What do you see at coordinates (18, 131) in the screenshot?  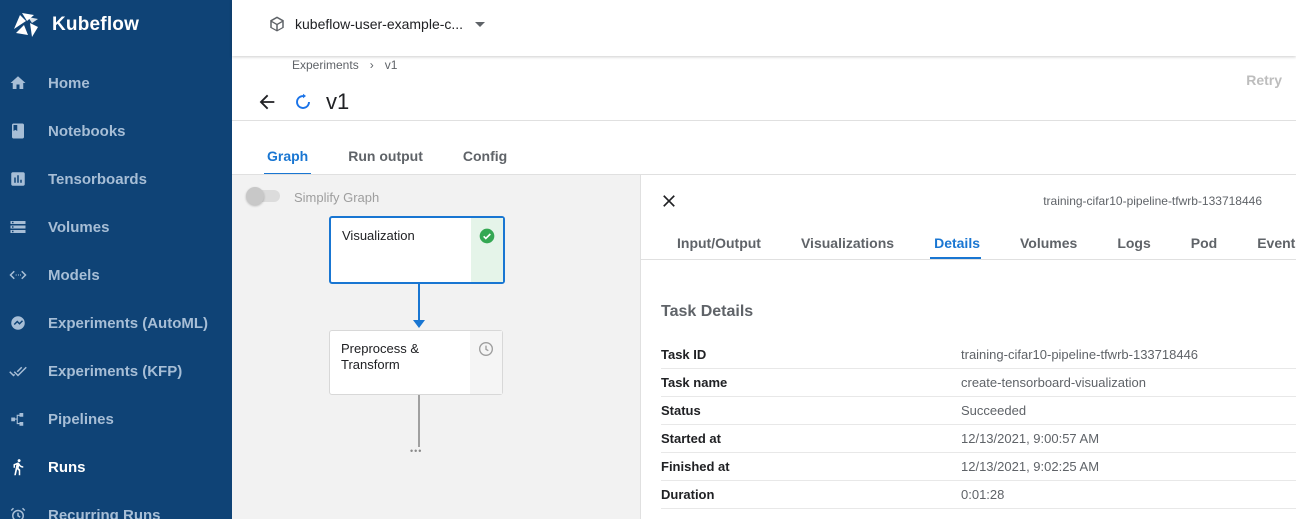 I see `notebook-icon` at bounding box center [18, 131].